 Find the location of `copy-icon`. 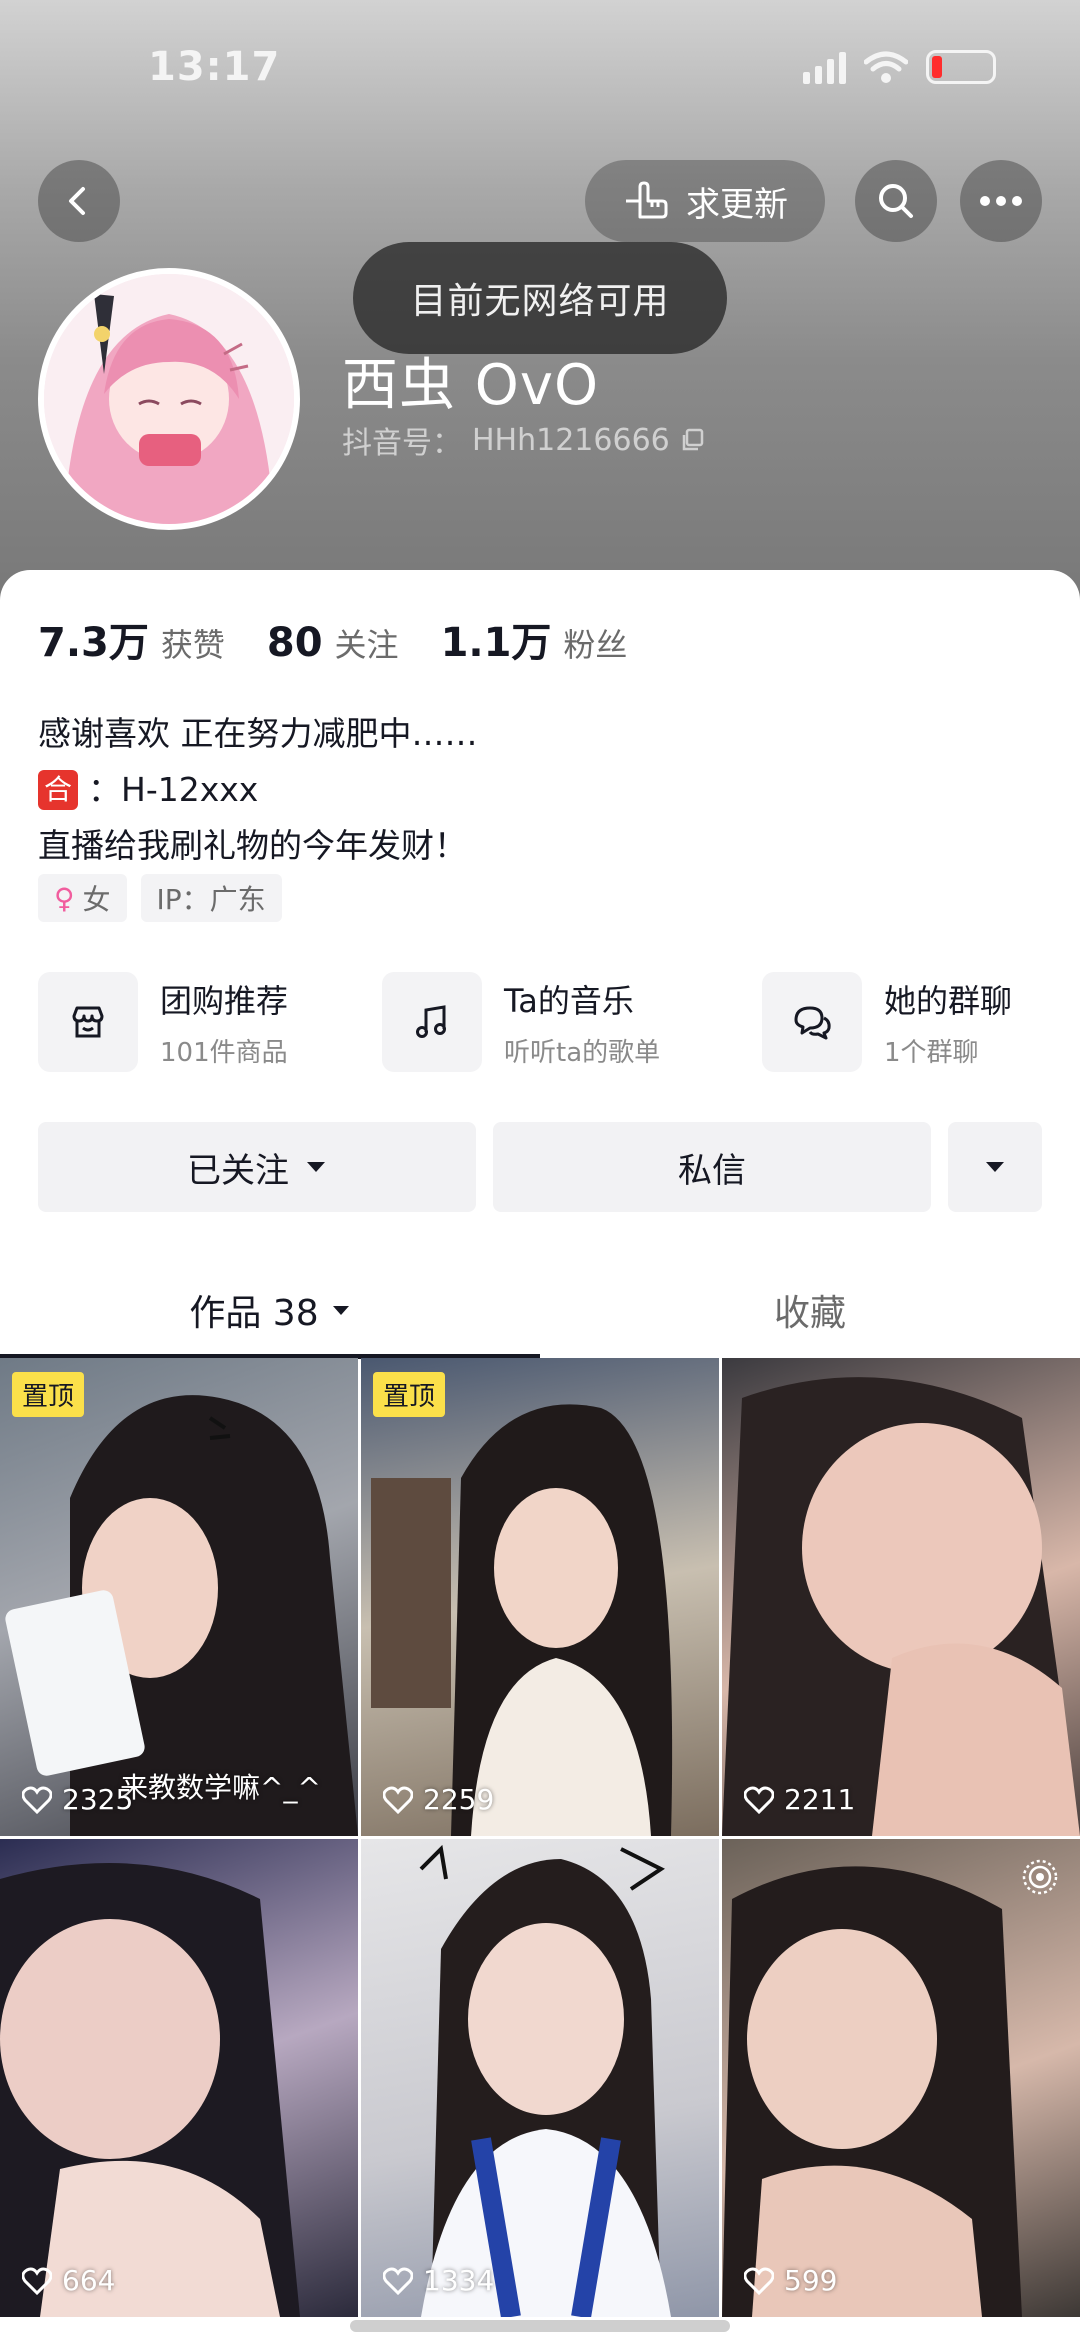

copy-icon is located at coordinates (693, 440).